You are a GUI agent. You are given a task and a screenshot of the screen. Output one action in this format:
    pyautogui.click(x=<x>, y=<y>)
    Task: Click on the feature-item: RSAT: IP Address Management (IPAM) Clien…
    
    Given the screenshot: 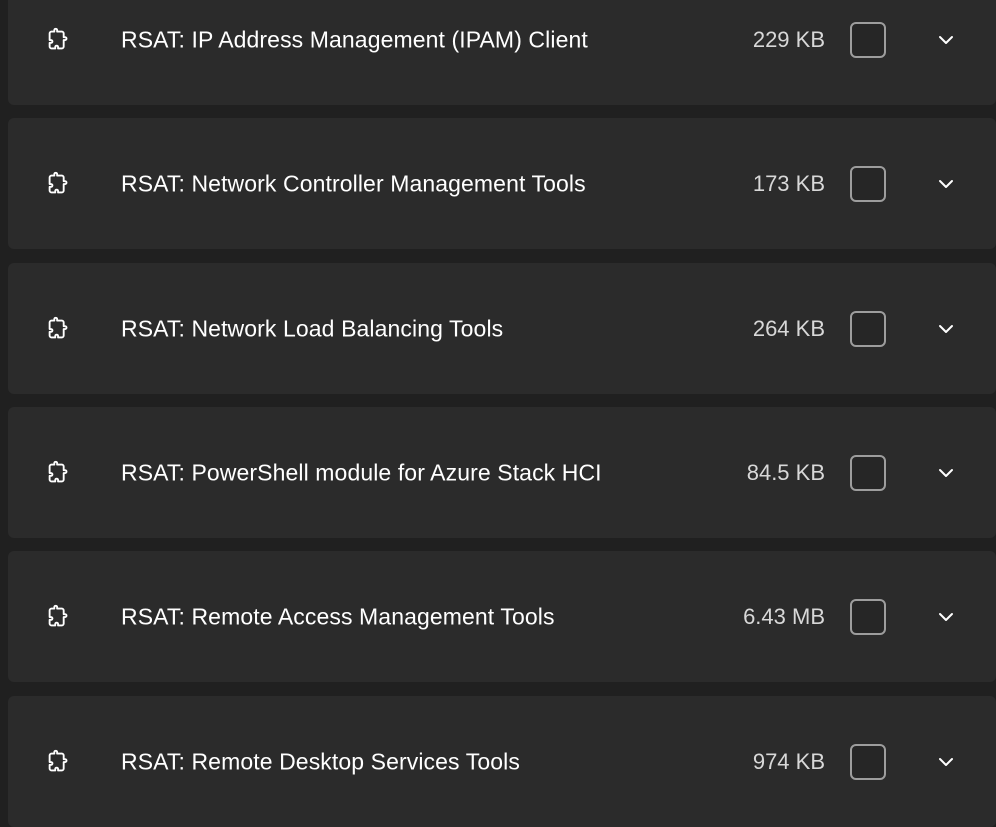 What is the action you would take?
    pyautogui.click(x=502, y=52)
    